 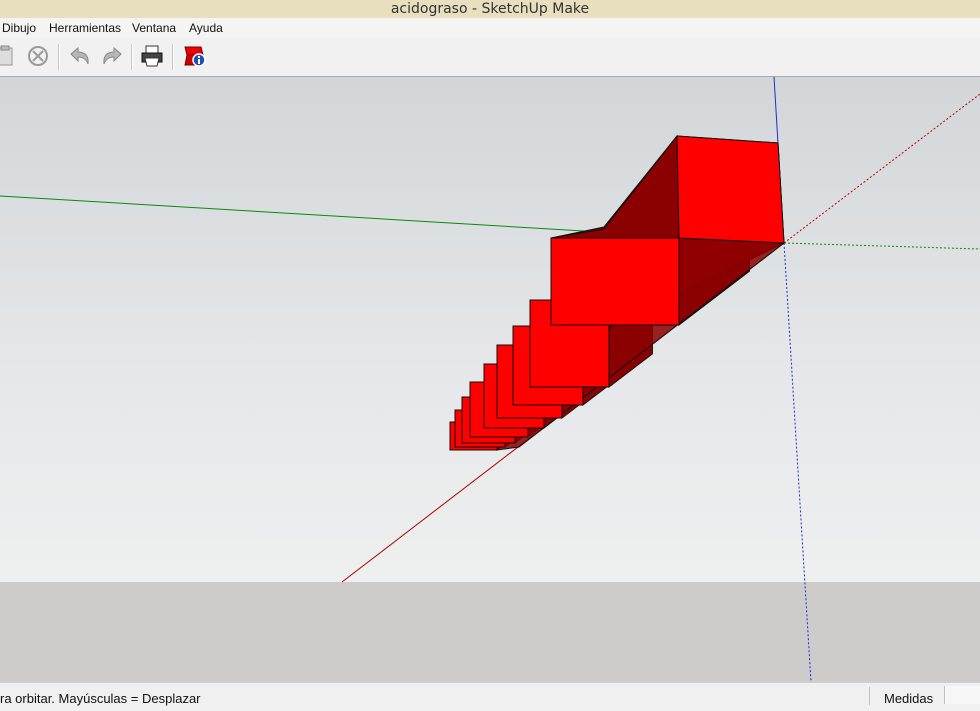 What do you see at coordinates (85, 28) in the screenshot?
I see `menu-herramientas: Herramientas` at bounding box center [85, 28].